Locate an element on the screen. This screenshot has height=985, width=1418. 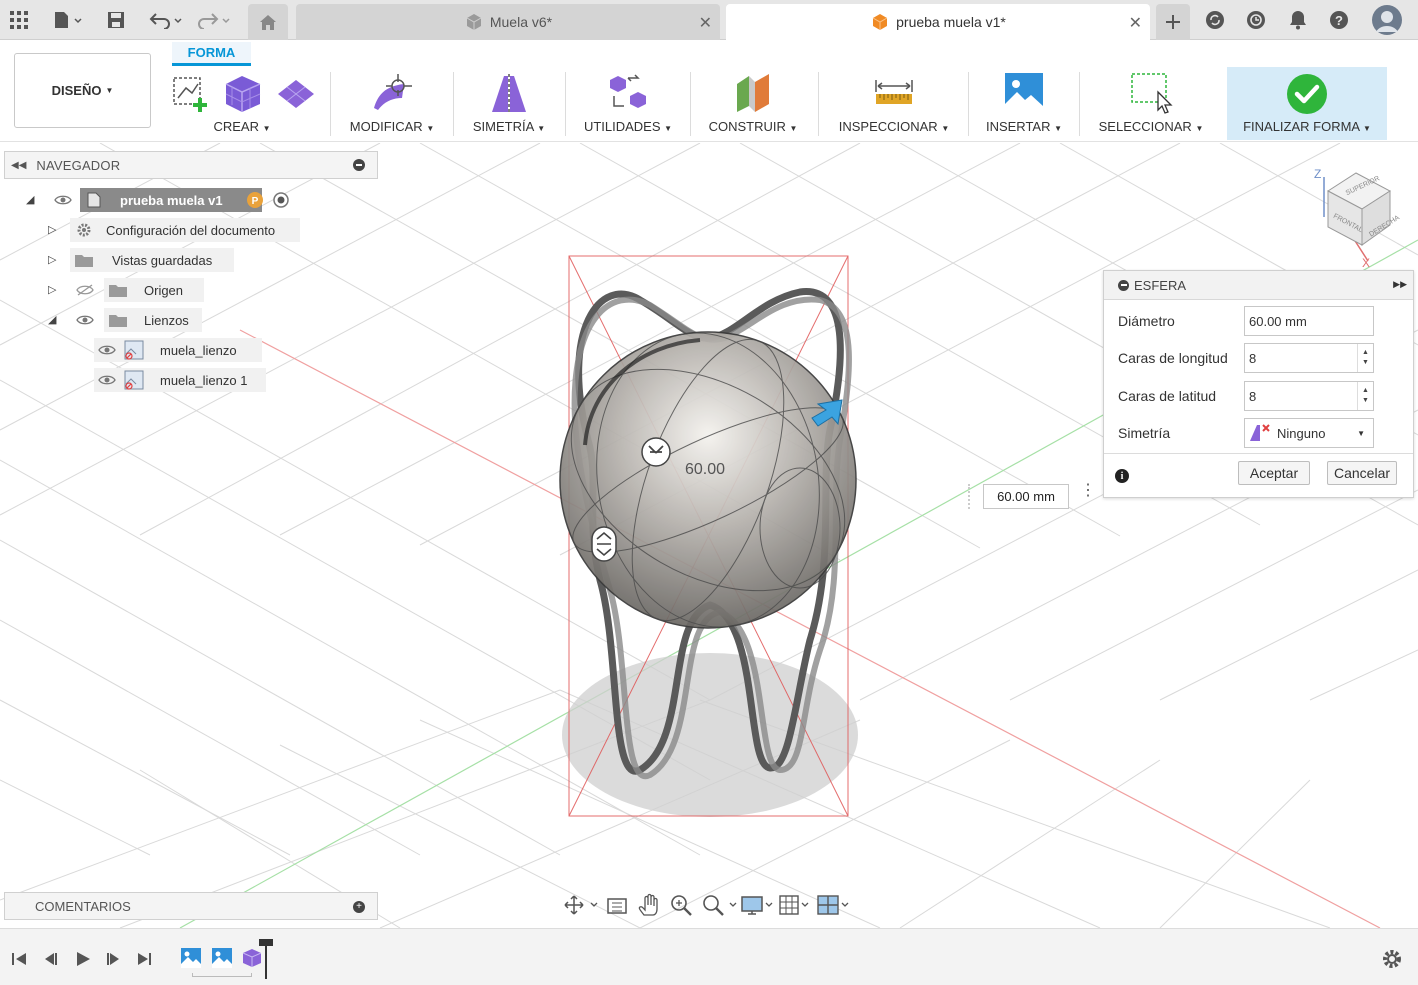
symmetry-label: Simetría is located at coordinates (1144, 433).